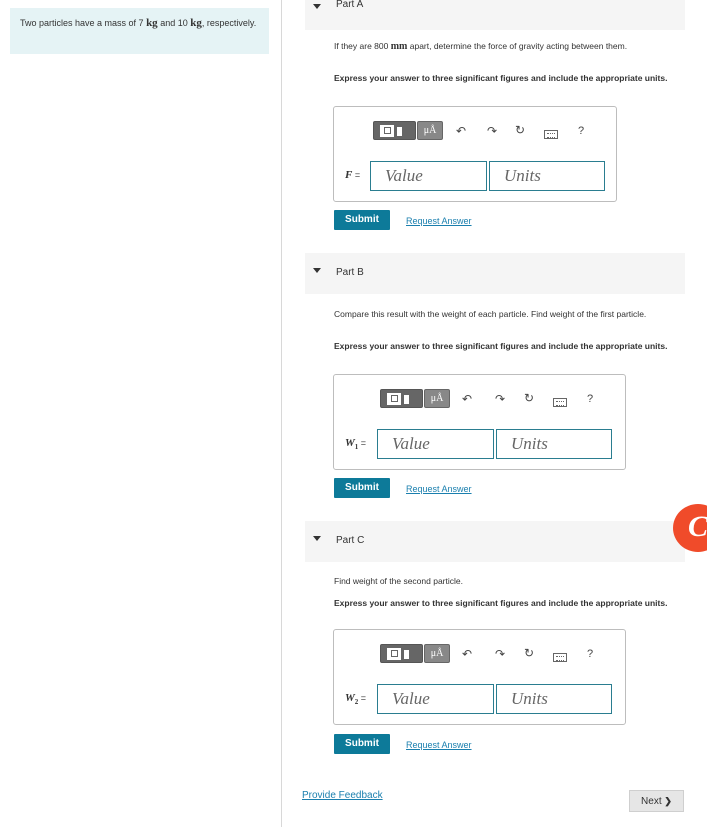  What do you see at coordinates (398, 581) in the screenshot?
I see `part-c-question: Find weight of the second particle.` at bounding box center [398, 581].